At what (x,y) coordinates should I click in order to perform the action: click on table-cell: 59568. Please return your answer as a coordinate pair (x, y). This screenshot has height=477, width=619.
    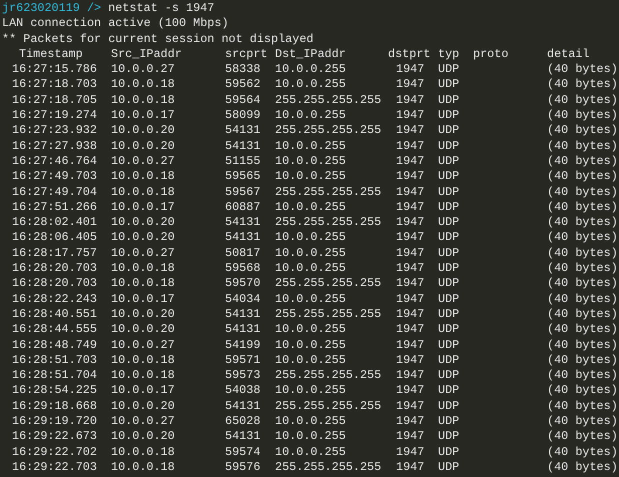
    Looking at the image, I should click on (242, 268).